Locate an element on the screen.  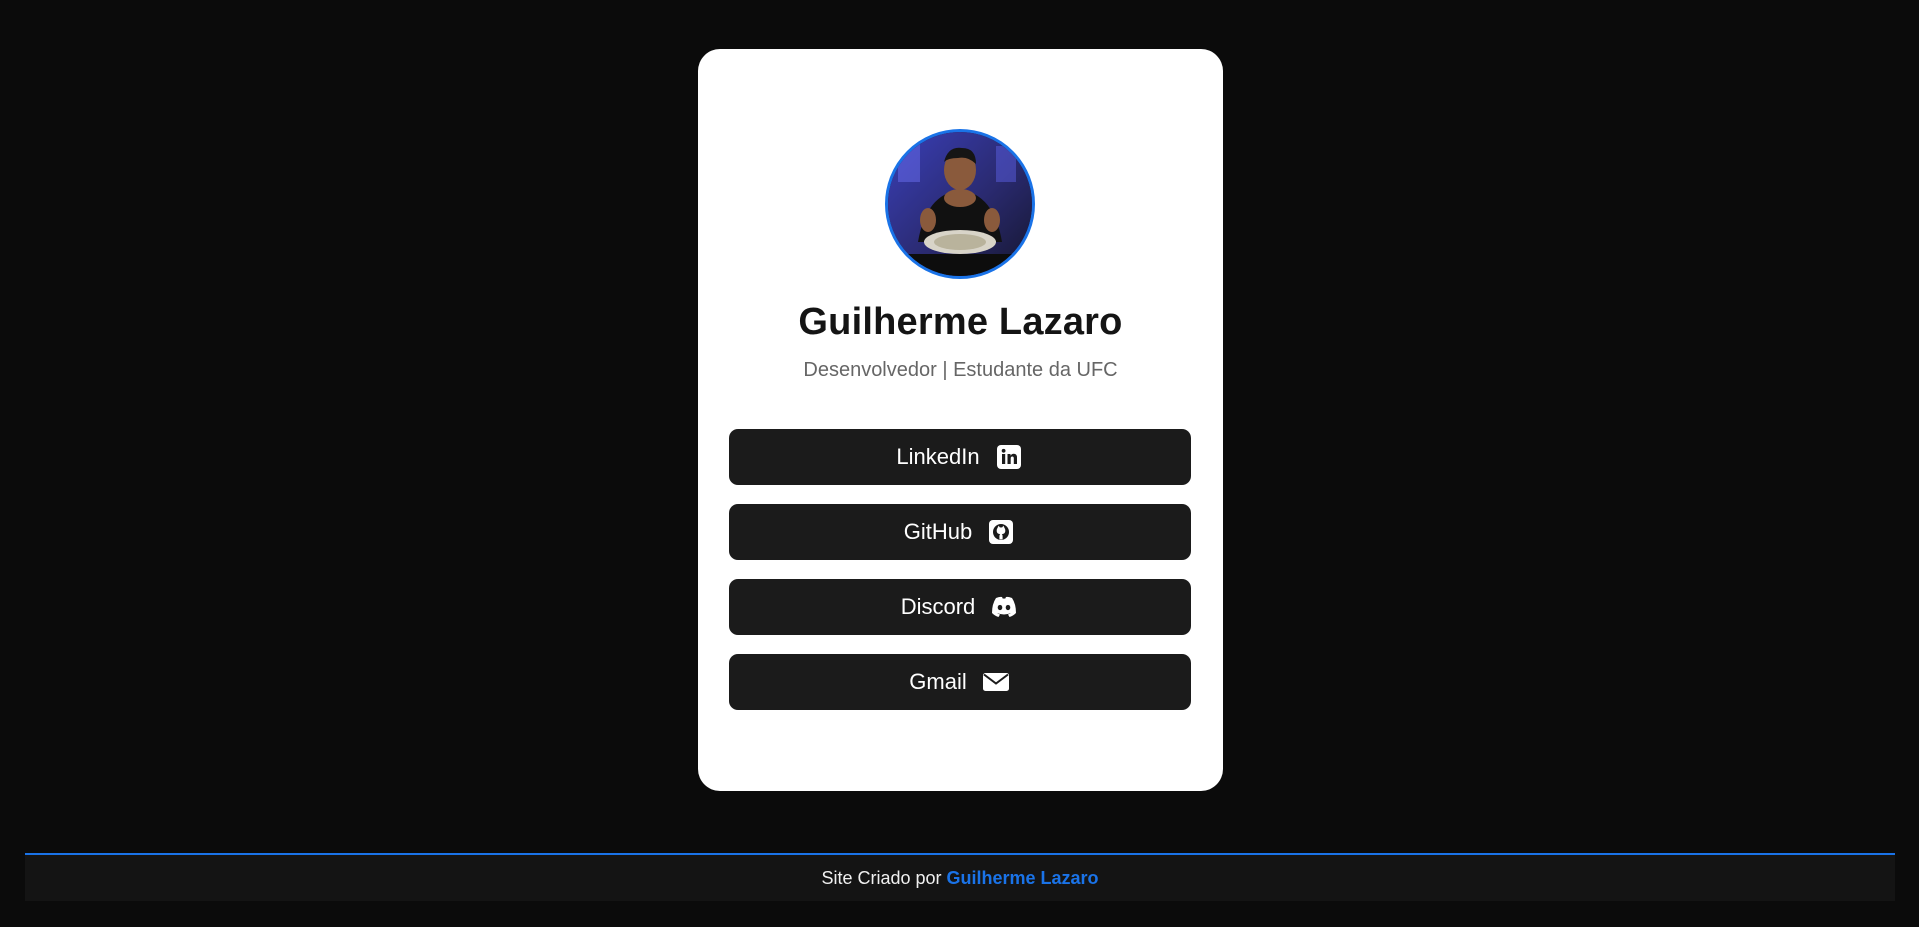
discord-label: Discord is located at coordinates (938, 606).